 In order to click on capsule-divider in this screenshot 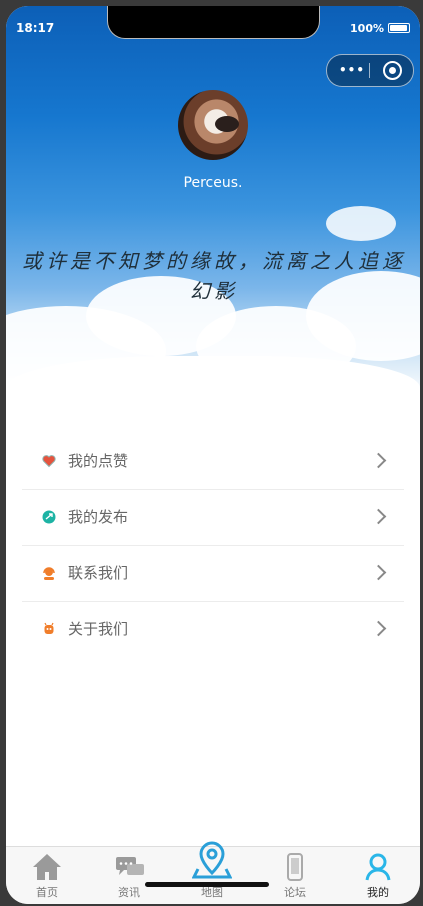, I will do `click(369, 70)`.